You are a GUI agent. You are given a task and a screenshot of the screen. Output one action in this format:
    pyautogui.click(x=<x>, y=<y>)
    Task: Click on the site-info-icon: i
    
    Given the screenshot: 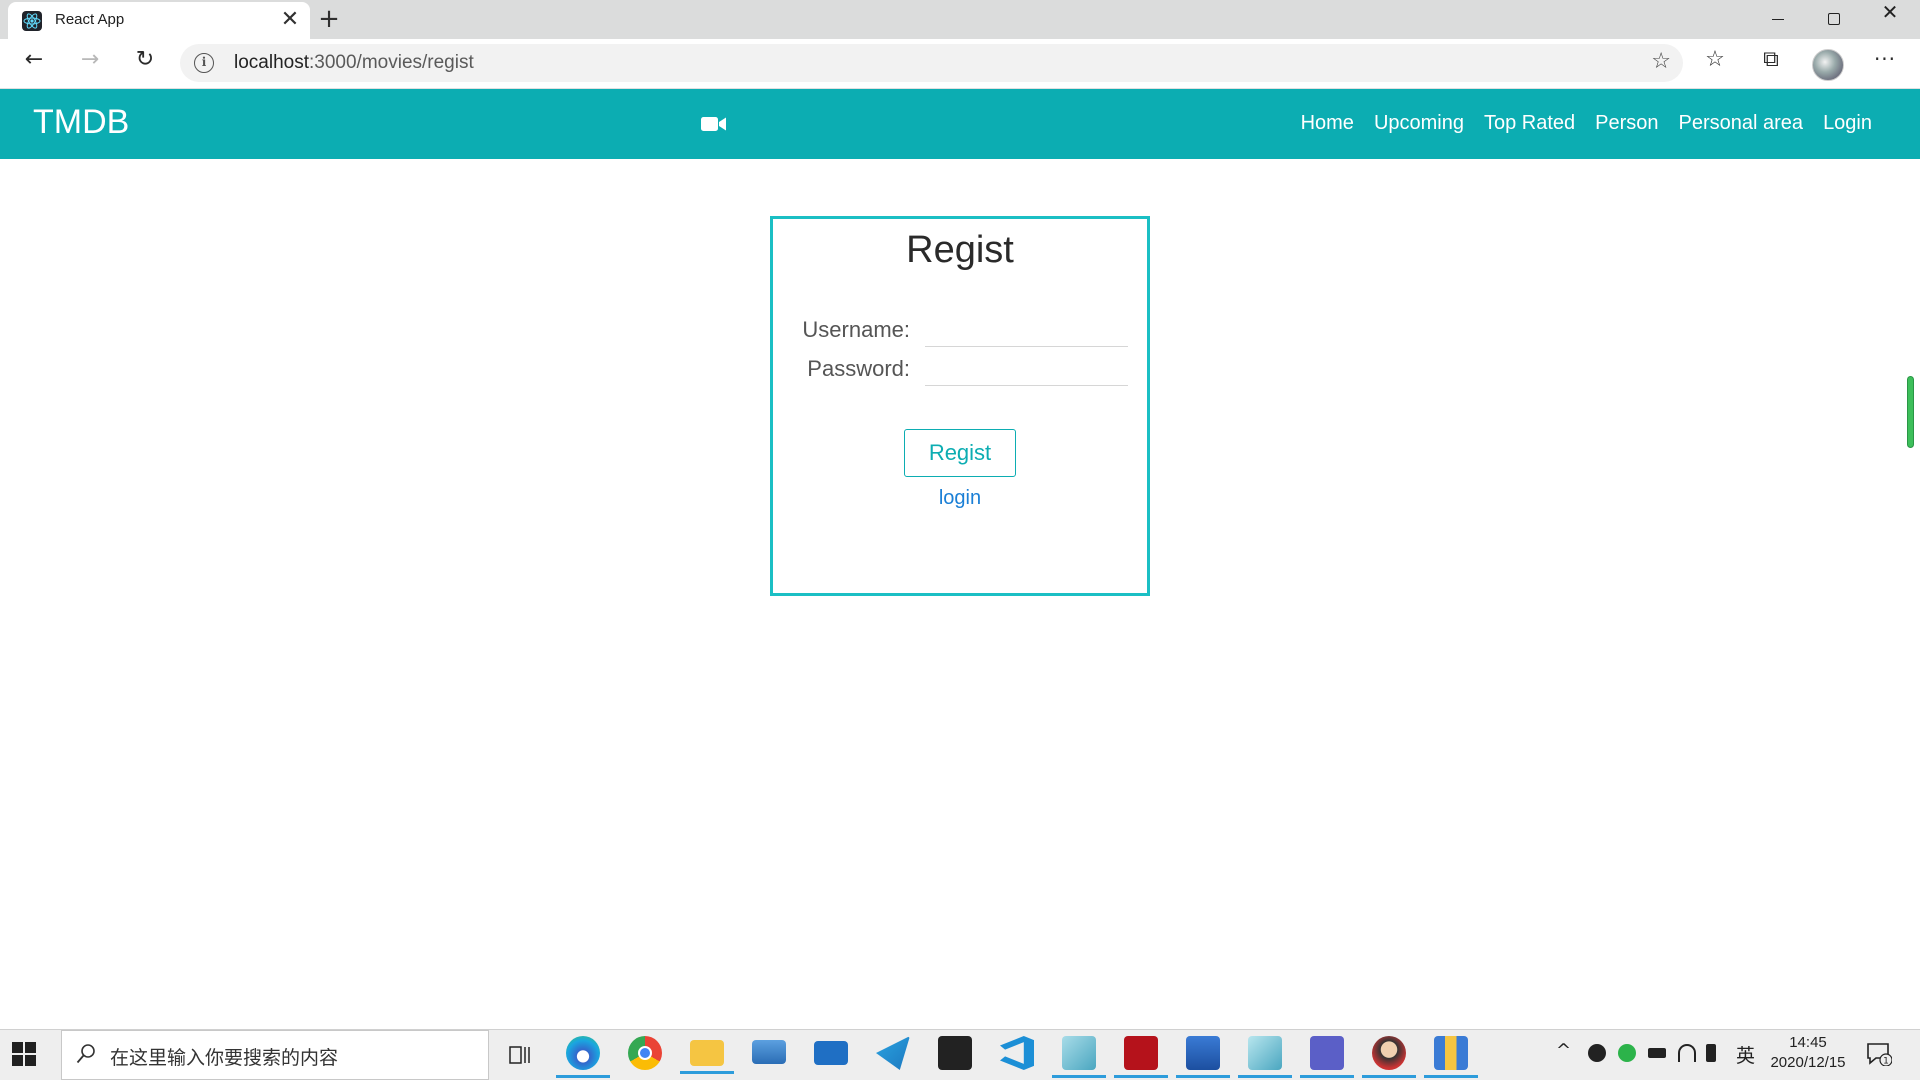 What is the action you would take?
    pyautogui.click(x=204, y=63)
    